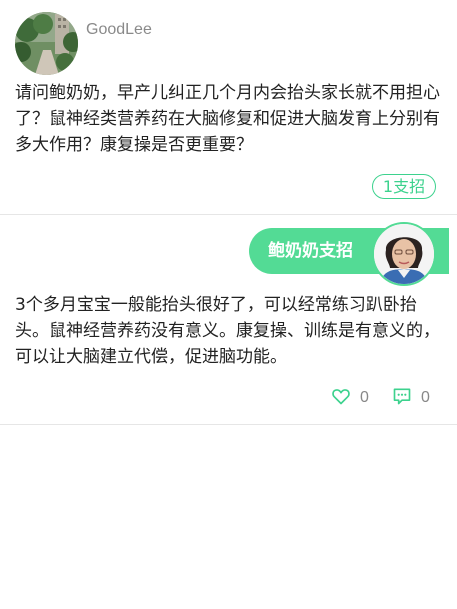 This screenshot has height=609, width=457. I want to click on expert-answer-label: 鲍奶奶支招, so click(310, 251).